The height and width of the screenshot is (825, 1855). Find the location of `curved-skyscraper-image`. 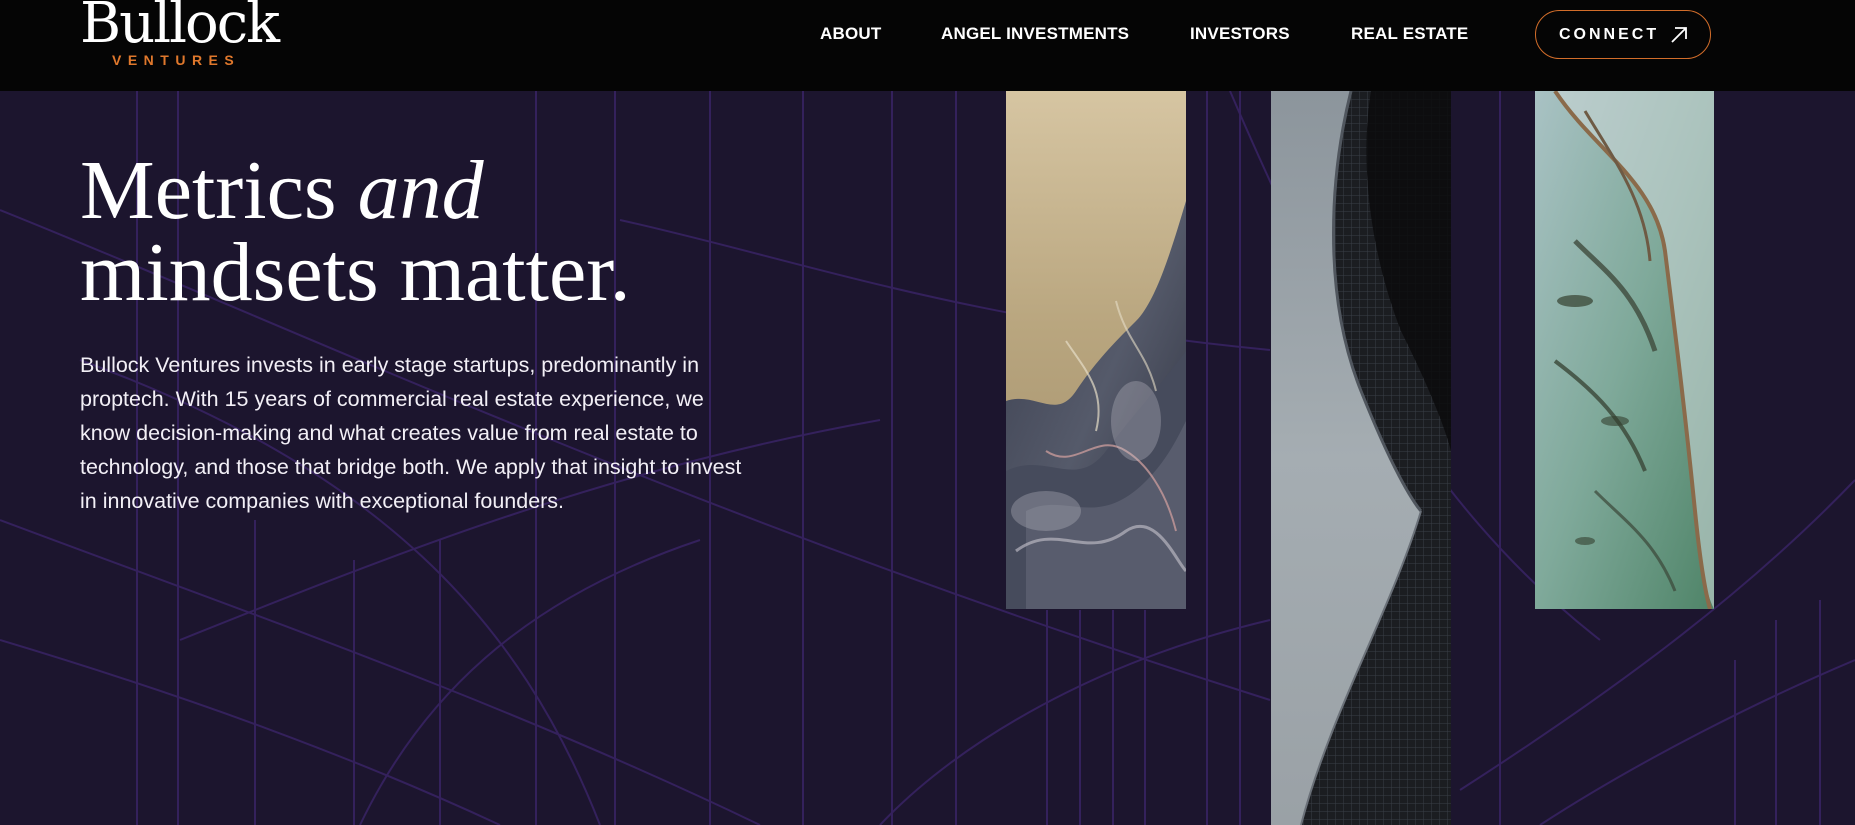

curved-skyscraper-image is located at coordinates (1361, 458).